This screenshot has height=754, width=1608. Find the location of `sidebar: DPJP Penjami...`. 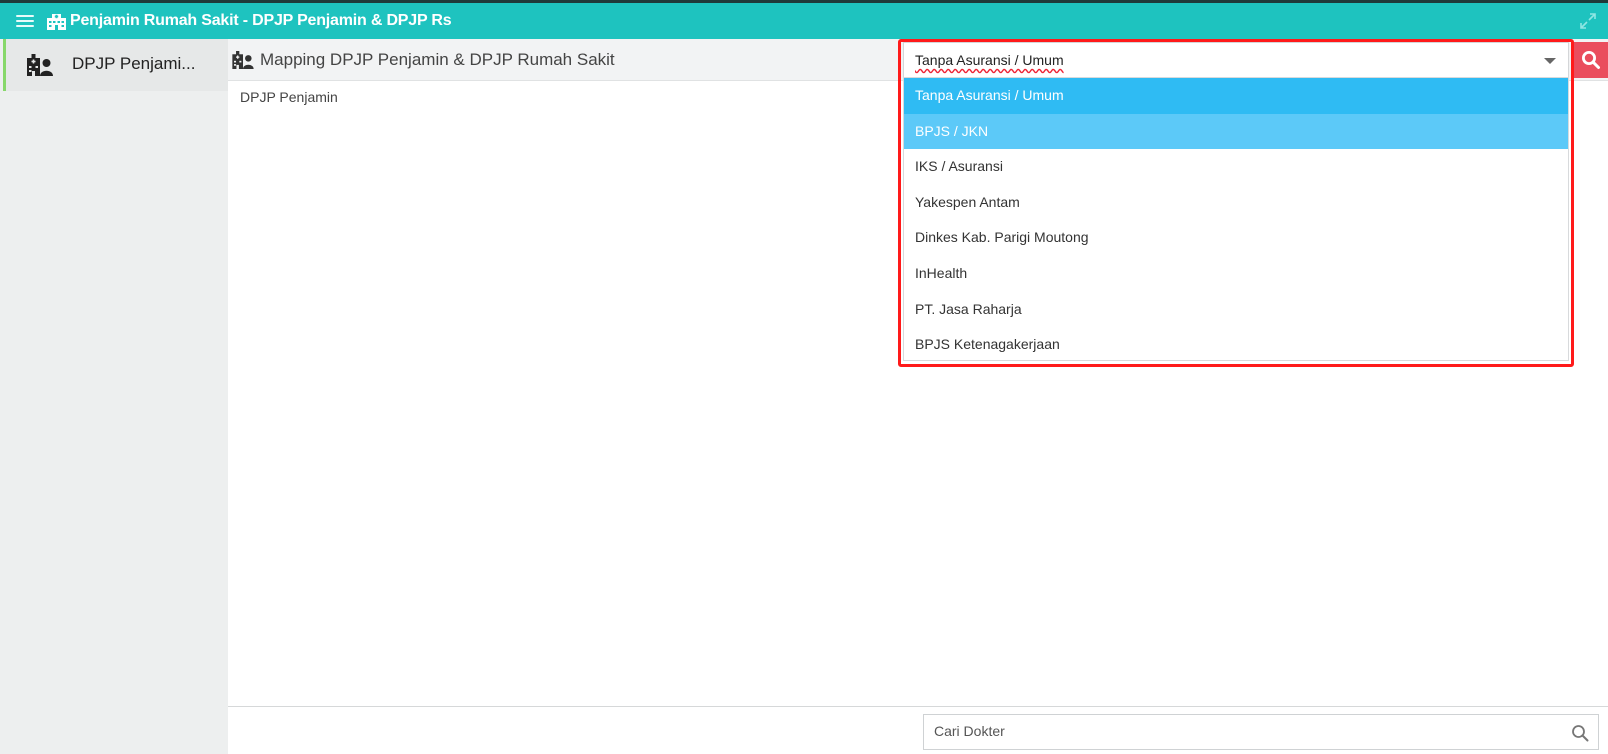

sidebar: DPJP Penjami... is located at coordinates (114, 396).